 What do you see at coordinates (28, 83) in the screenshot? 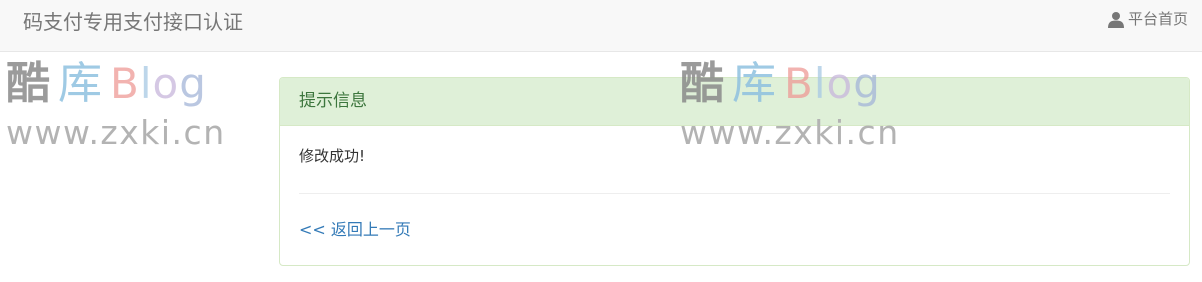
I see `watermark-logo-char: 酷` at bounding box center [28, 83].